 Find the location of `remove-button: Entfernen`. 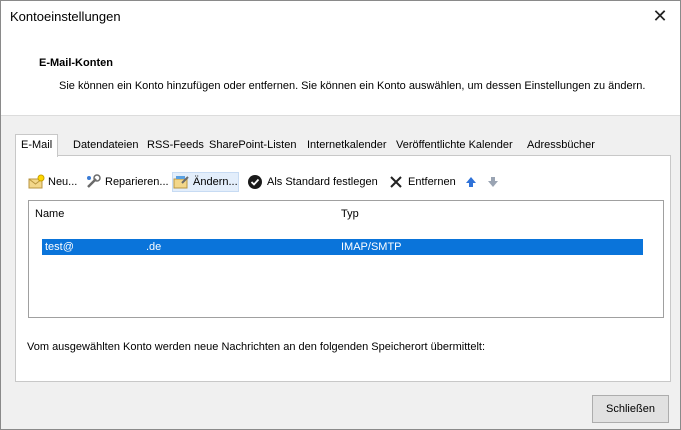

remove-button: Entfernen is located at coordinates (422, 182).